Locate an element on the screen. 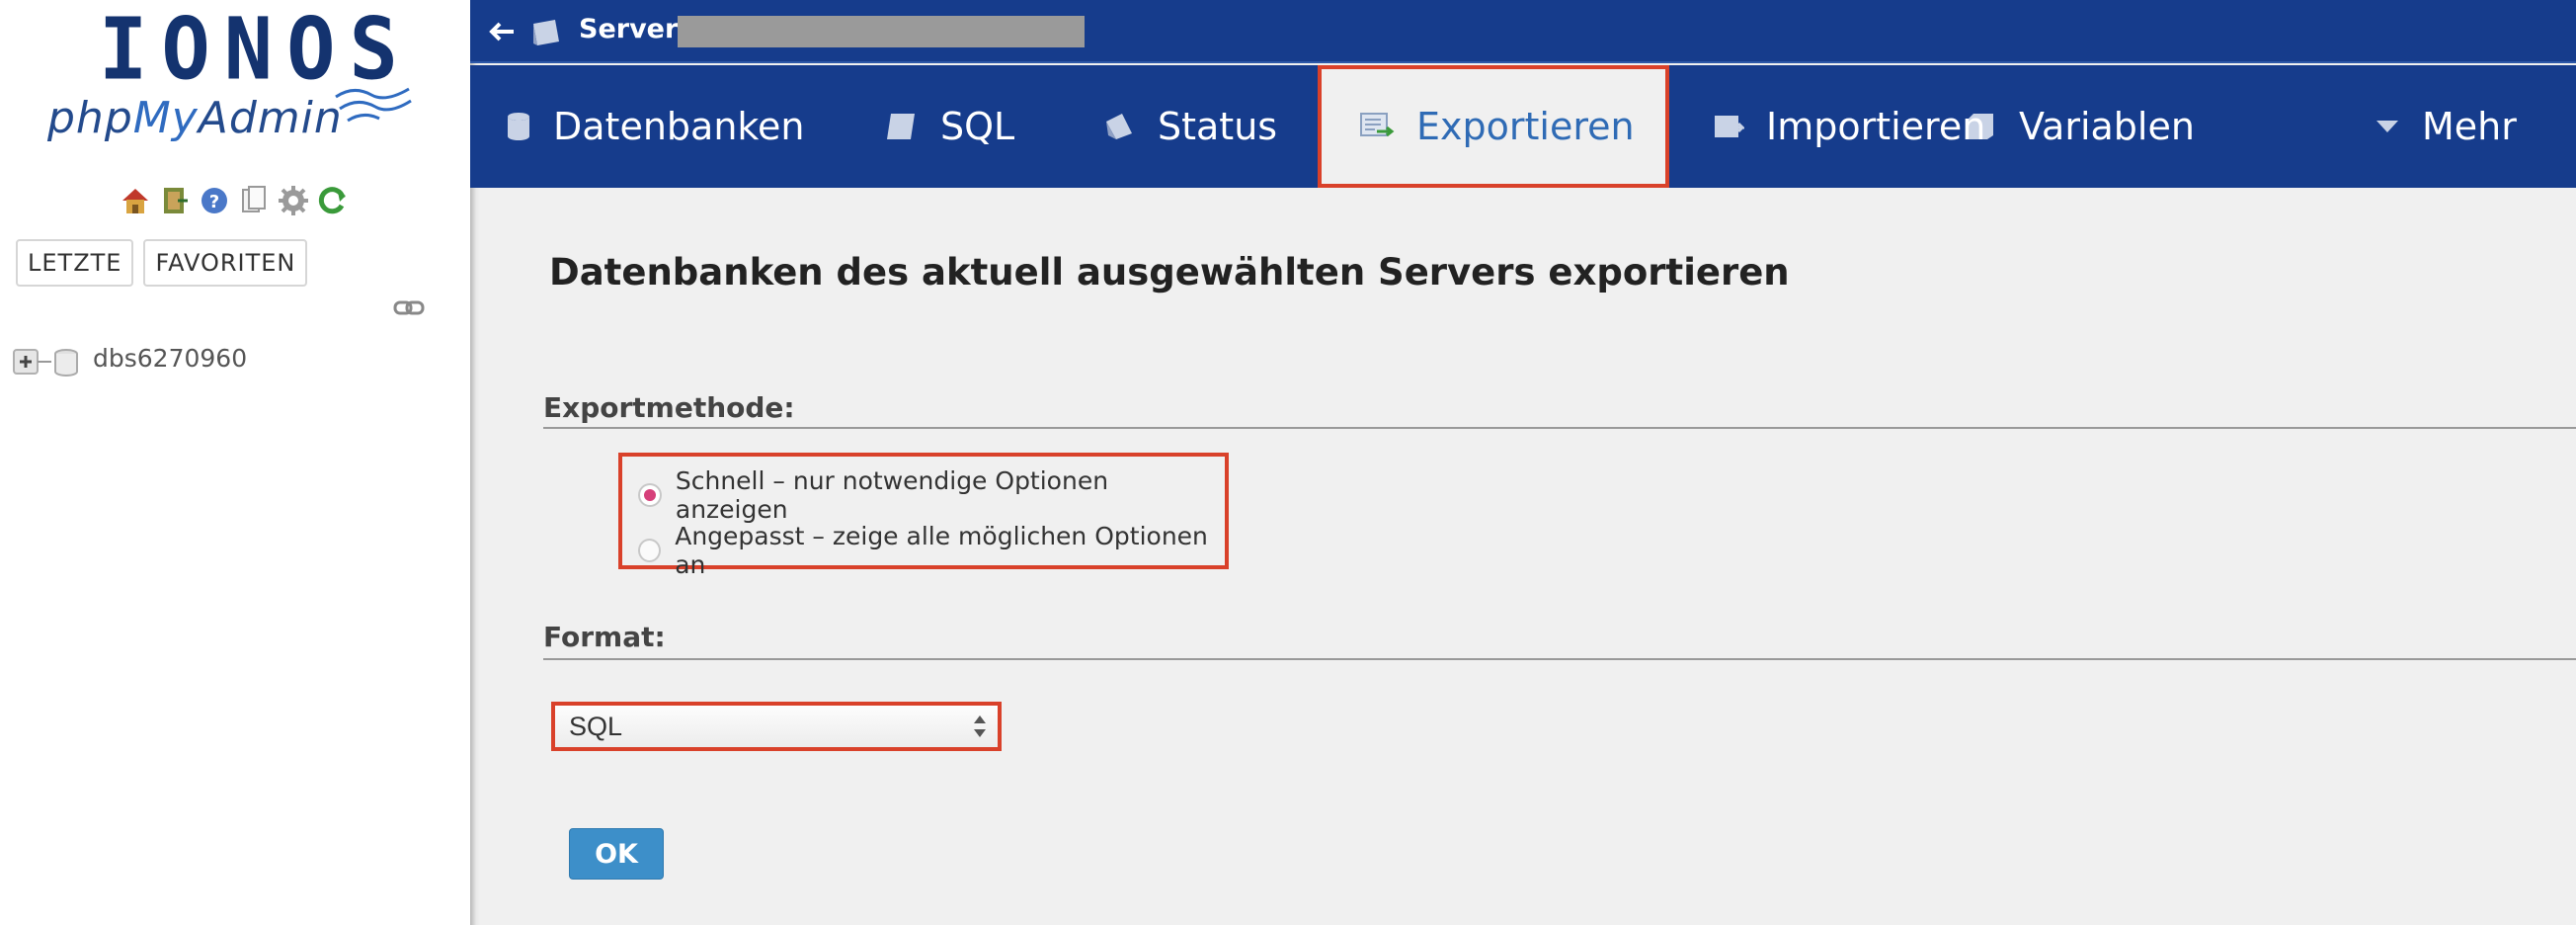 Image resolution: width=2576 pixels, height=925 pixels. database-tree-item: dbs6270960 is located at coordinates (129, 362).